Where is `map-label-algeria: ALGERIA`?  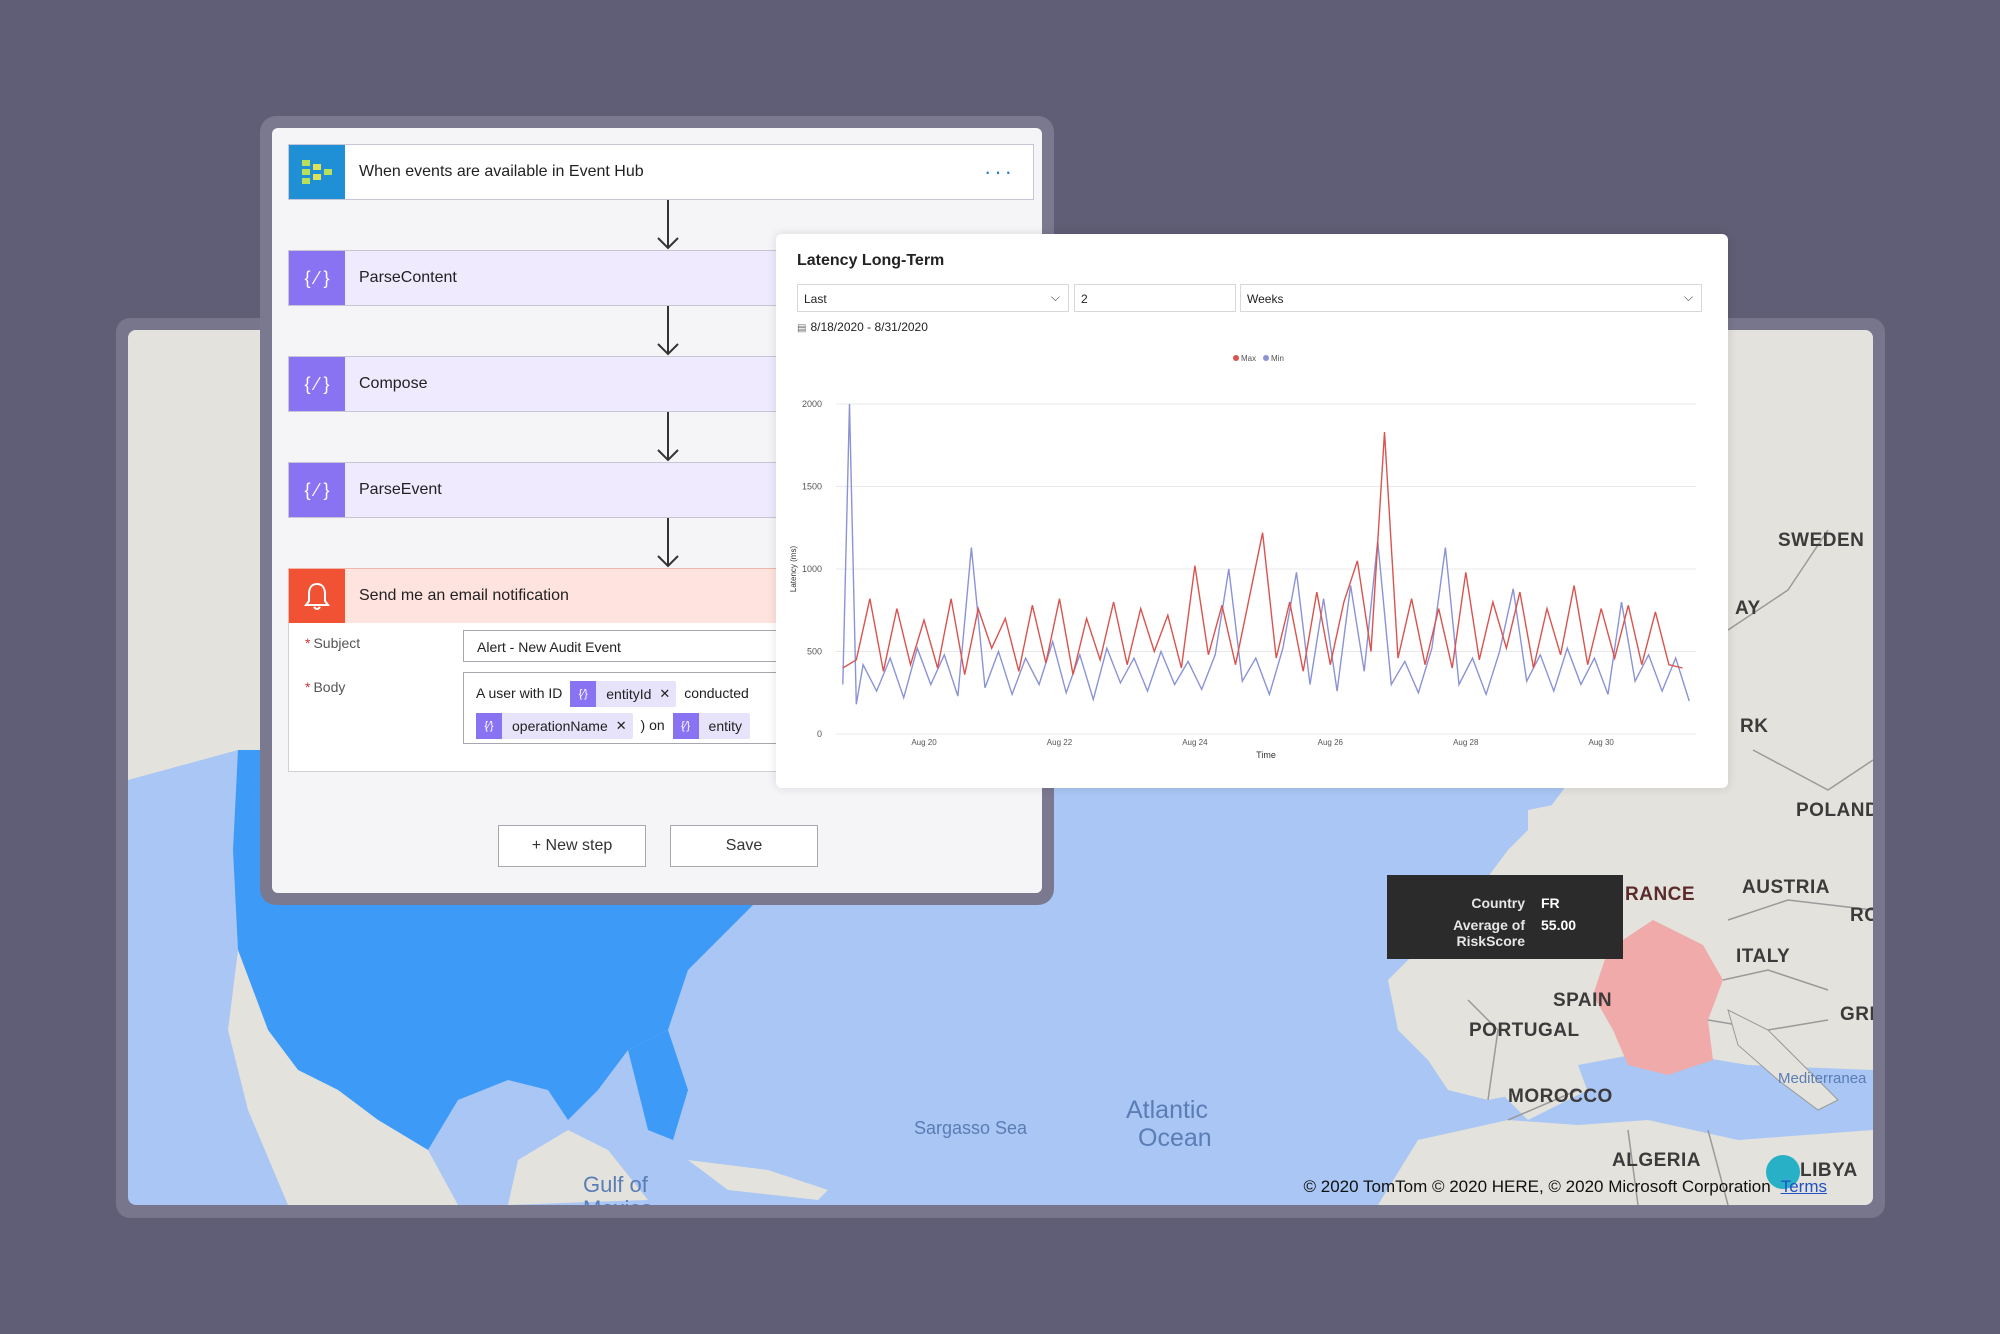 map-label-algeria: ALGERIA is located at coordinates (1656, 1160).